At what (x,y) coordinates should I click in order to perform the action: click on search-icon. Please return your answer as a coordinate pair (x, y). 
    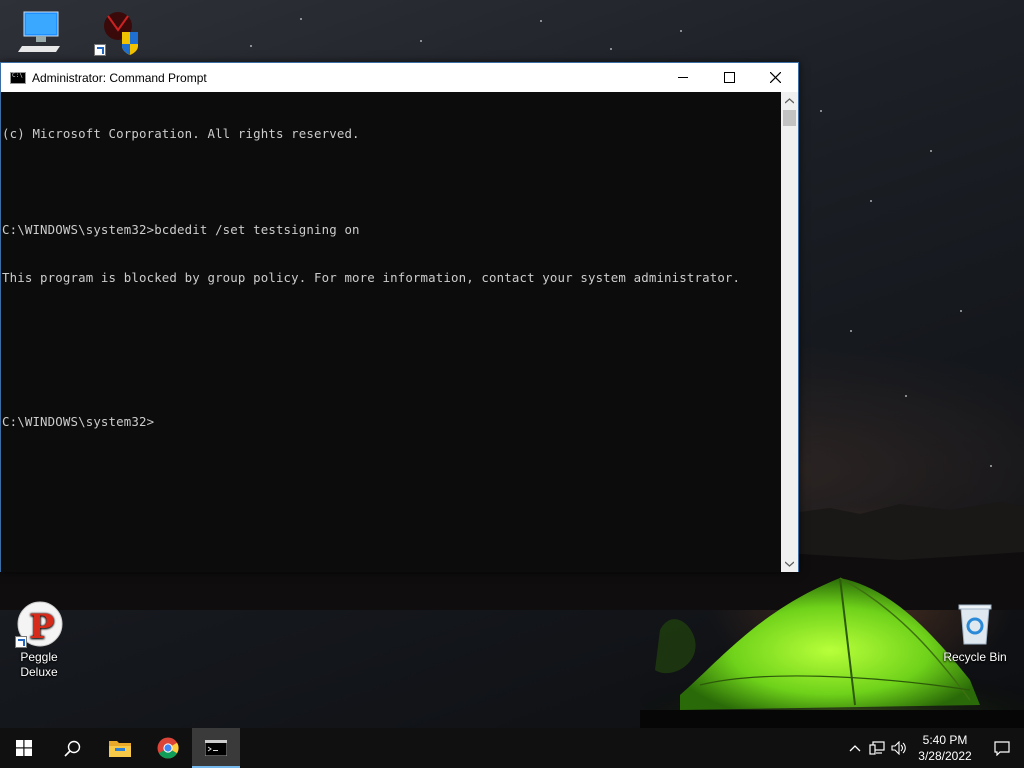
    Looking at the image, I should click on (71, 748).